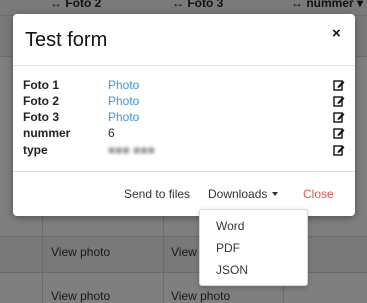 The height and width of the screenshot is (303, 367). What do you see at coordinates (157, 194) in the screenshot?
I see `send-to-files-button: Send to files` at bounding box center [157, 194].